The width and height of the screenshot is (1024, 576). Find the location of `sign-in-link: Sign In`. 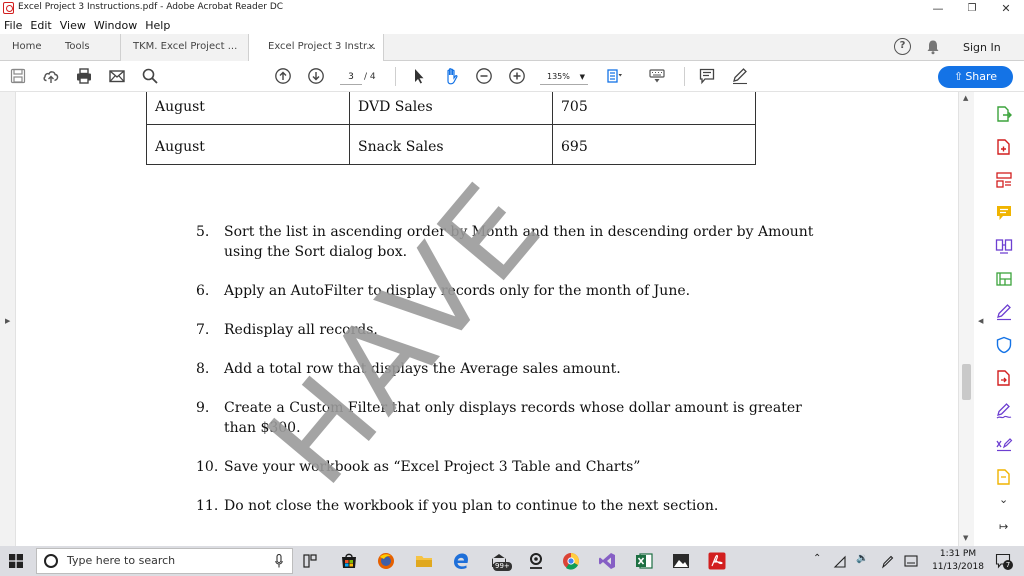

sign-in-link: Sign In is located at coordinates (982, 47).